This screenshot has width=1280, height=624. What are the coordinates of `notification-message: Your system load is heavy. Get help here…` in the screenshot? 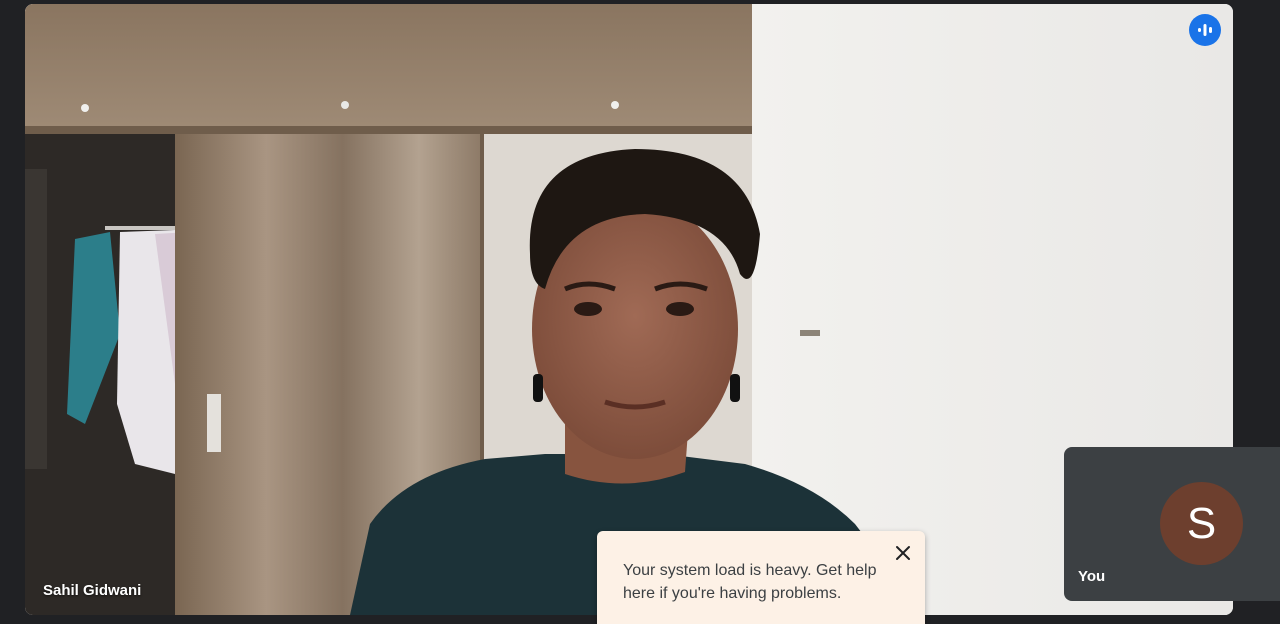 It's located at (763, 582).